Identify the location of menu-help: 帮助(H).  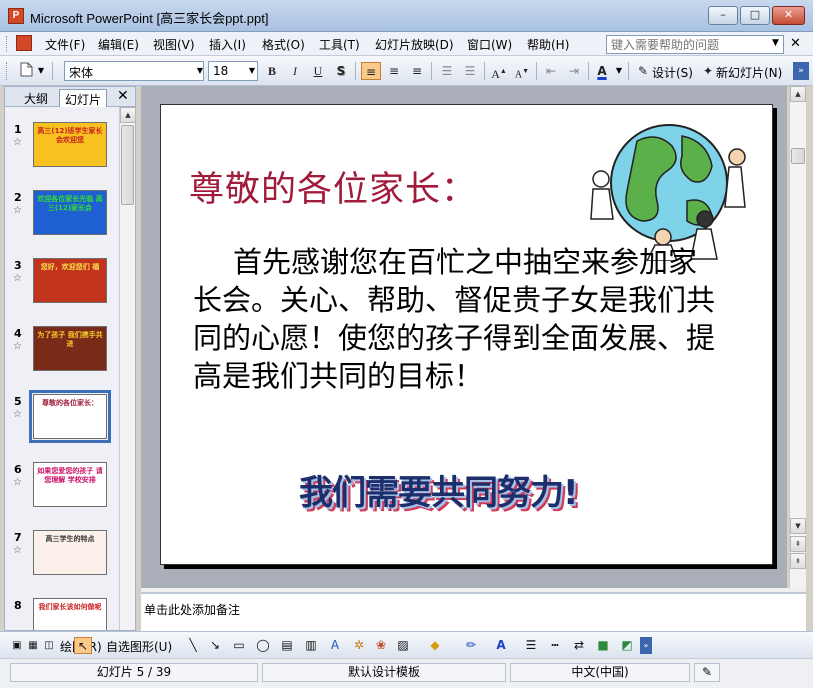
(548, 44).